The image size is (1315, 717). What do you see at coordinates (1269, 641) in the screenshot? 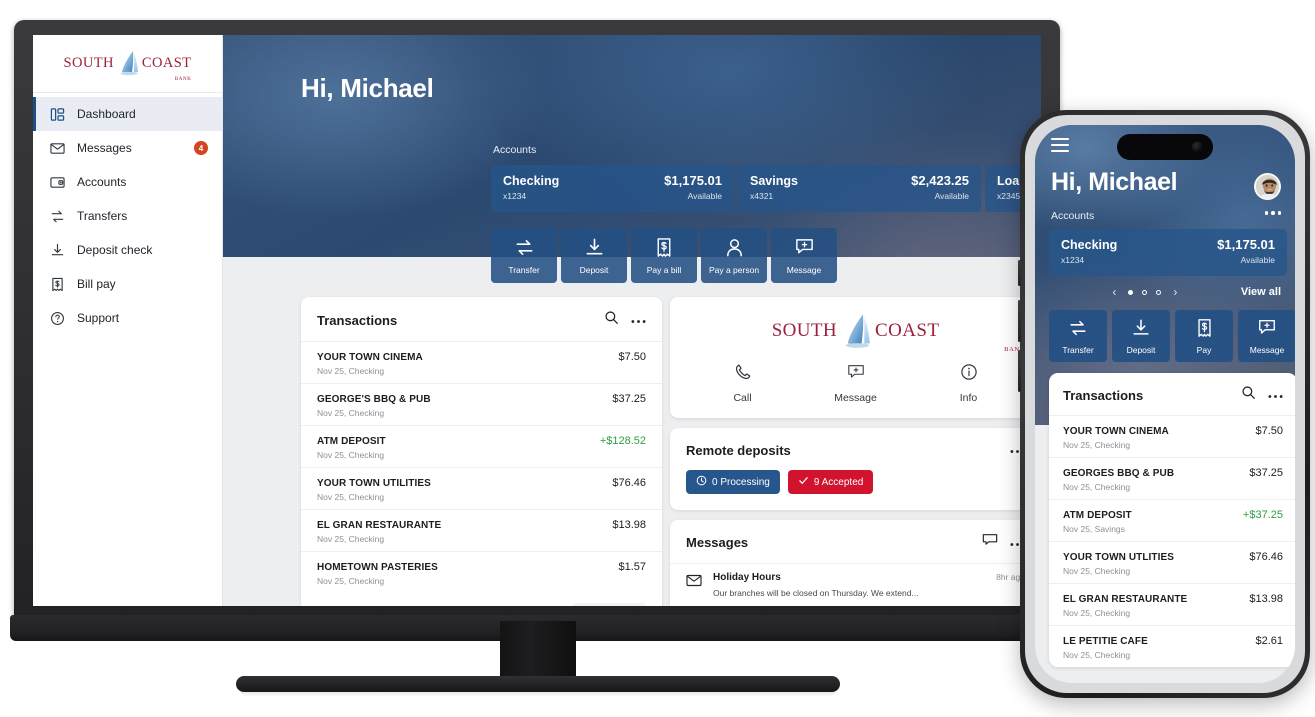
I see `transaction-amount: $2.61` at bounding box center [1269, 641].